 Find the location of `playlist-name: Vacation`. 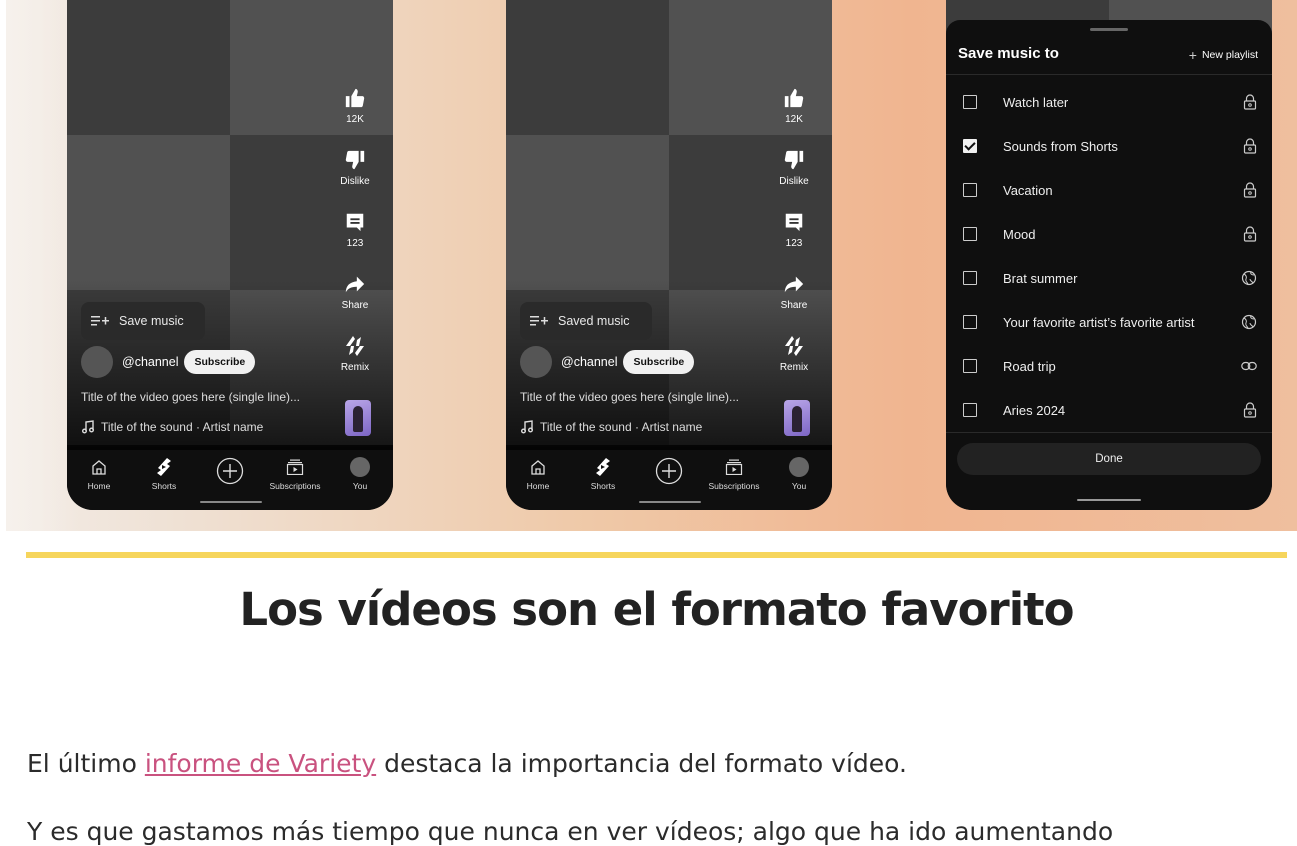

playlist-name: Vacation is located at coordinates (1028, 190).